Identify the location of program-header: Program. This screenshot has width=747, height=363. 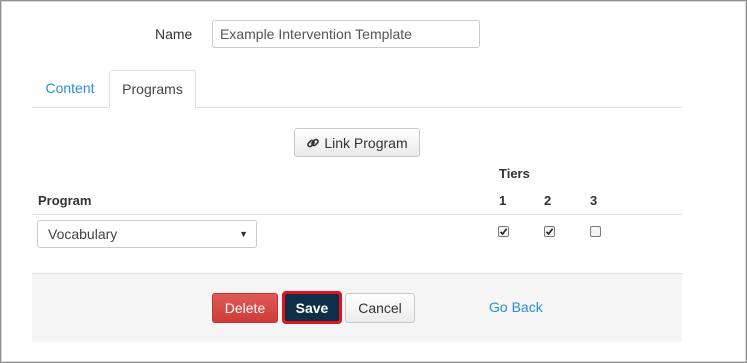
(65, 200).